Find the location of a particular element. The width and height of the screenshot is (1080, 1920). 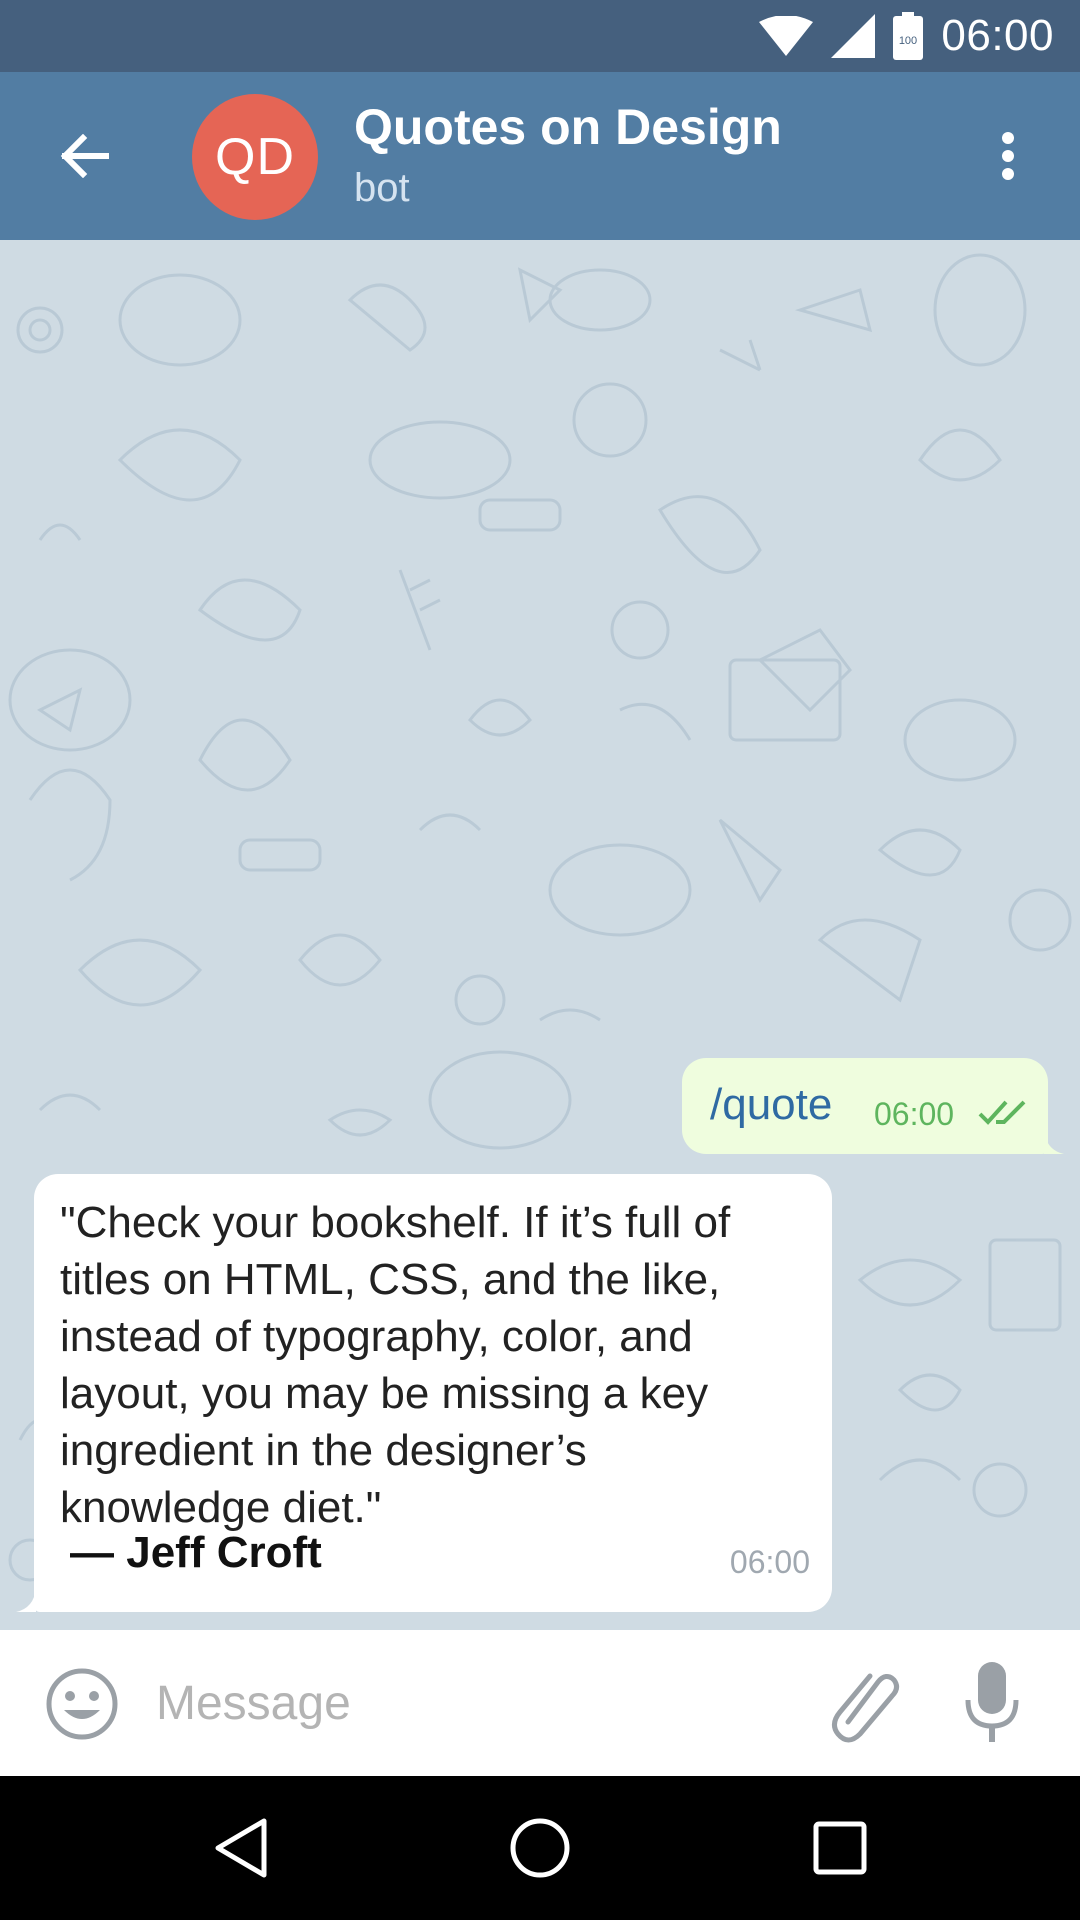

quote-author: — Jeff Croft is located at coordinates (196, 1552).